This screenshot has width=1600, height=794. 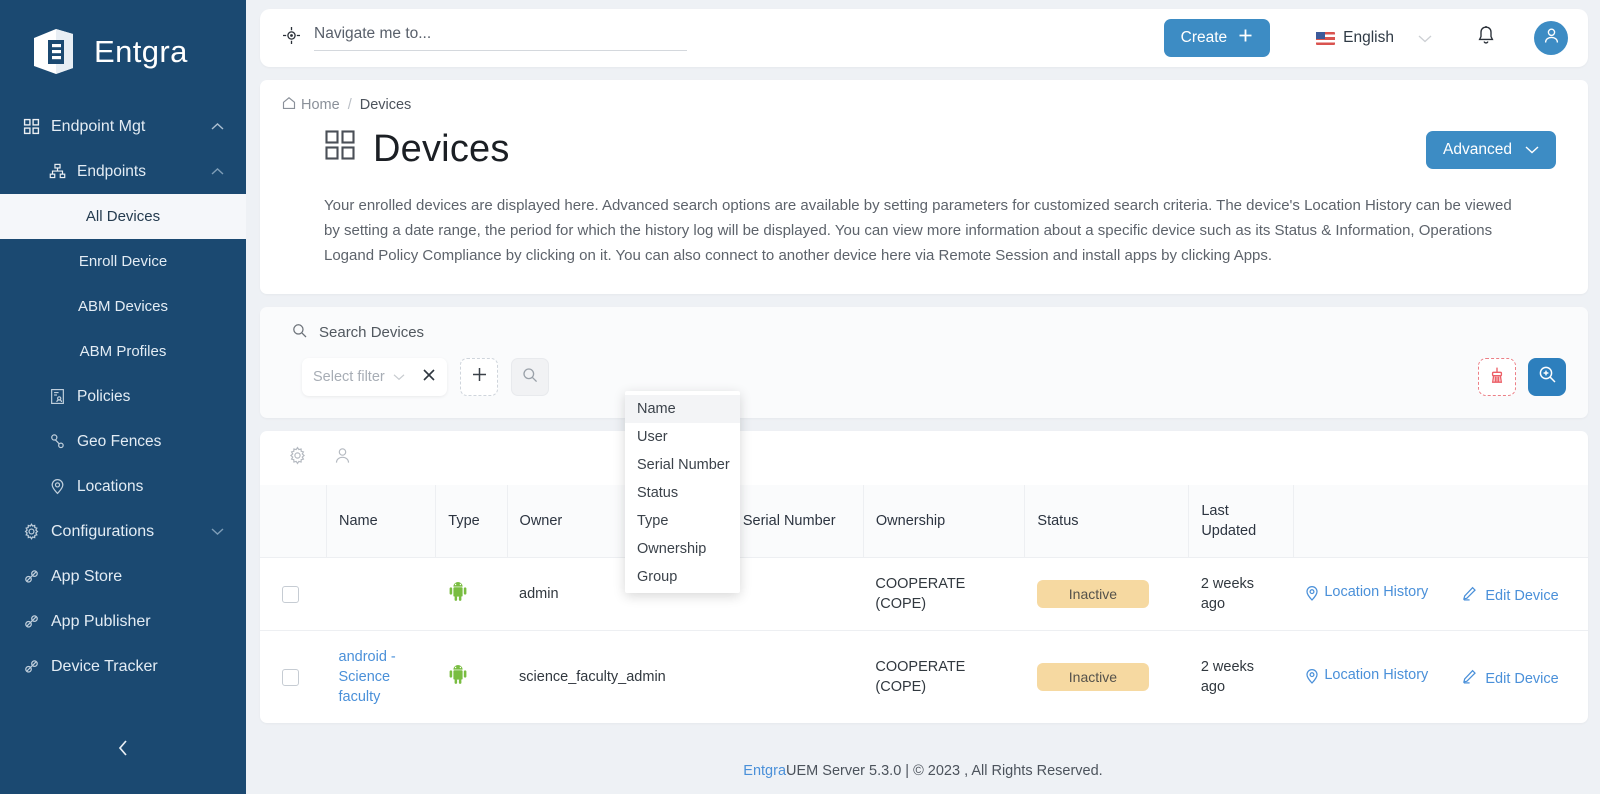 What do you see at coordinates (429, 377) in the screenshot?
I see `clear-filter-button` at bounding box center [429, 377].